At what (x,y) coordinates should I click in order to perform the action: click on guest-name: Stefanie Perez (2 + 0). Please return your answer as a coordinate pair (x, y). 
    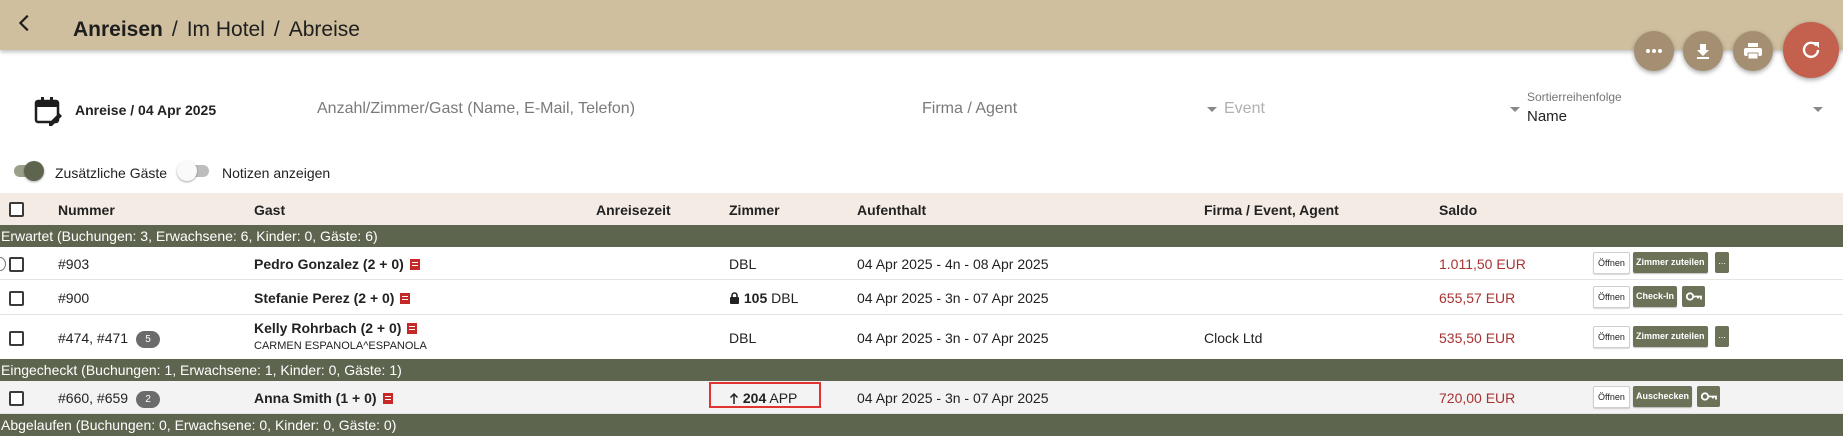
    Looking at the image, I should click on (332, 298).